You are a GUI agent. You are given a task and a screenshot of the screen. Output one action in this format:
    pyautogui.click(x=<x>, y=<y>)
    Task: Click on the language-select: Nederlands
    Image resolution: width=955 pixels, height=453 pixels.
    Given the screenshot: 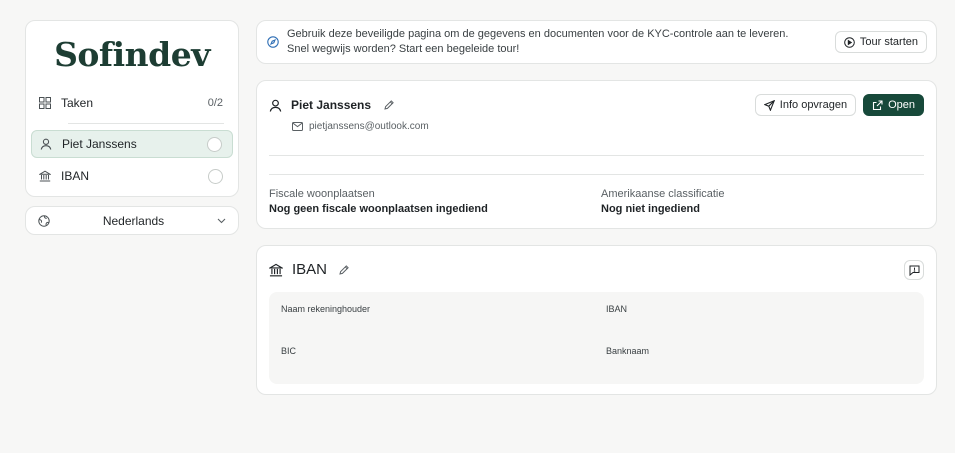 What is the action you would take?
    pyautogui.click(x=132, y=220)
    